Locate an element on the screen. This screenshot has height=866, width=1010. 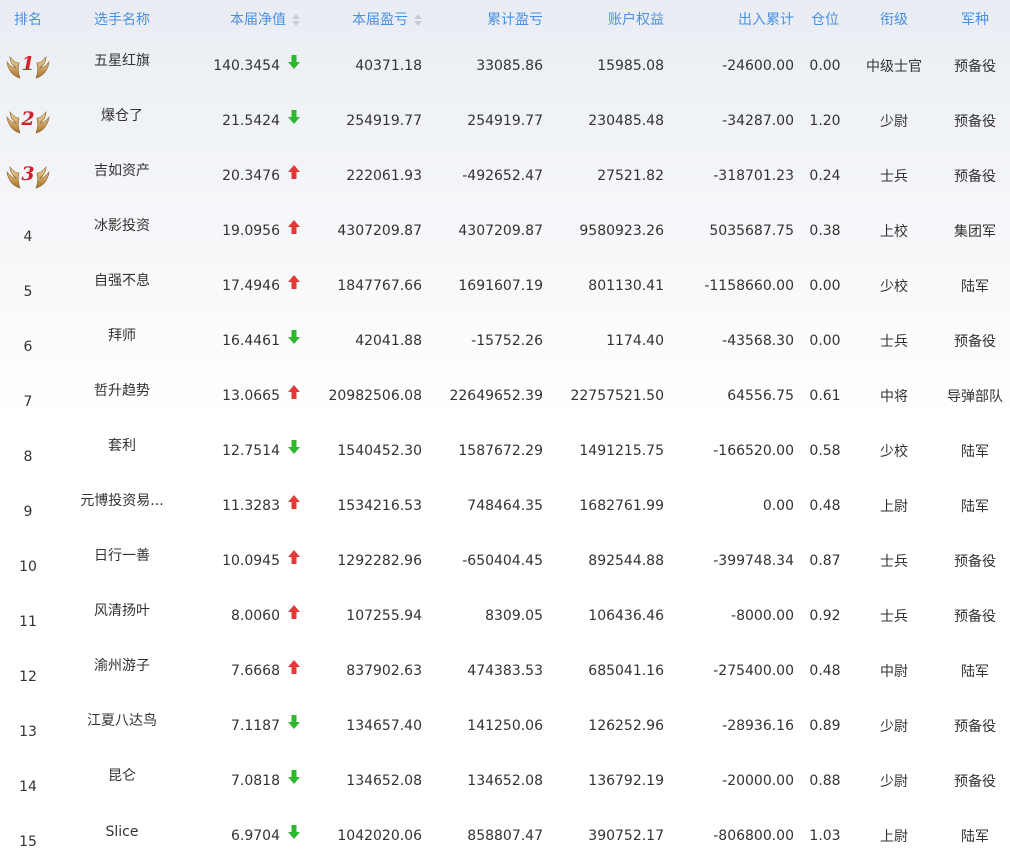
pnl-value: 107255.94 is located at coordinates (384, 615).